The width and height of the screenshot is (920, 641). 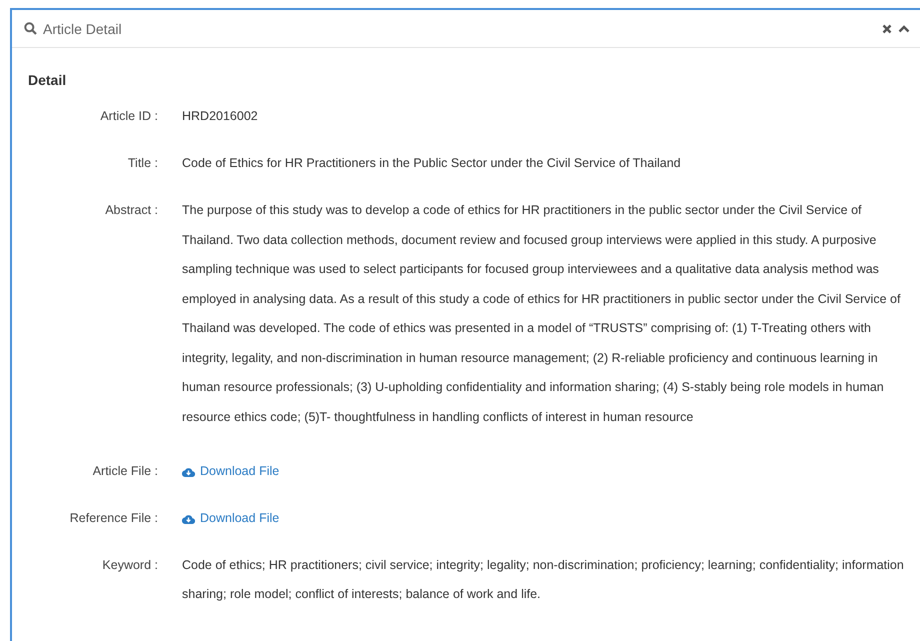 What do you see at coordinates (887, 29) in the screenshot?
I see `close-button` at bounding box center [887, 29].